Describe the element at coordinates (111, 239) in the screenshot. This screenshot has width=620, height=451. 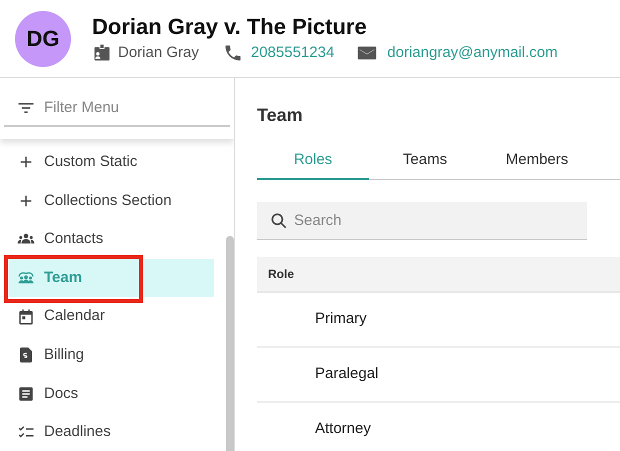
I see `menu-item: Contacts` at that location.